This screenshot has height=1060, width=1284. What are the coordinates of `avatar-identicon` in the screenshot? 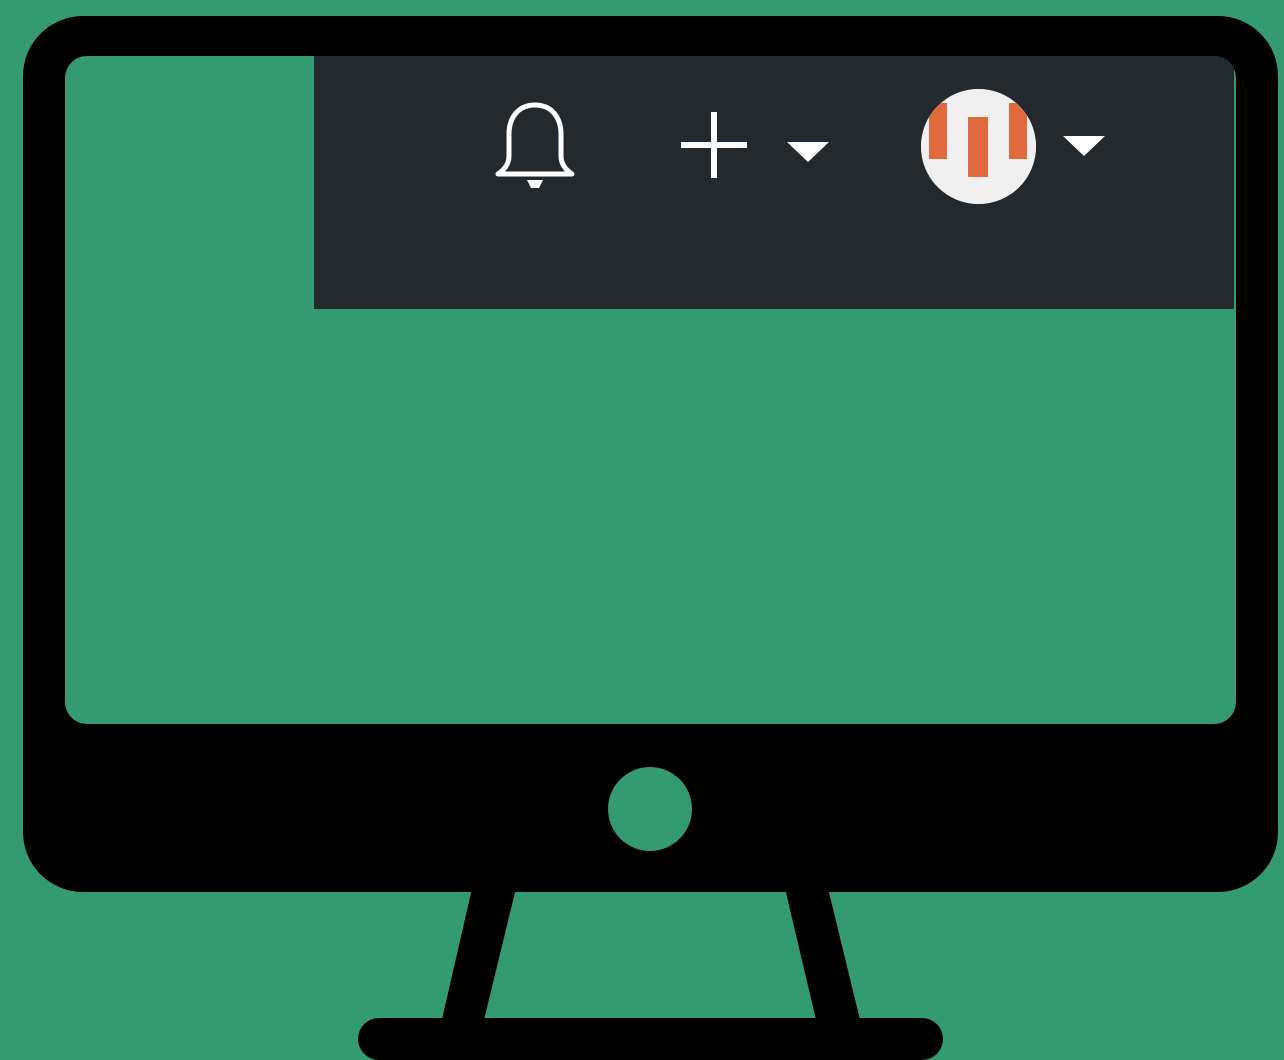 It's located at (978, 146).